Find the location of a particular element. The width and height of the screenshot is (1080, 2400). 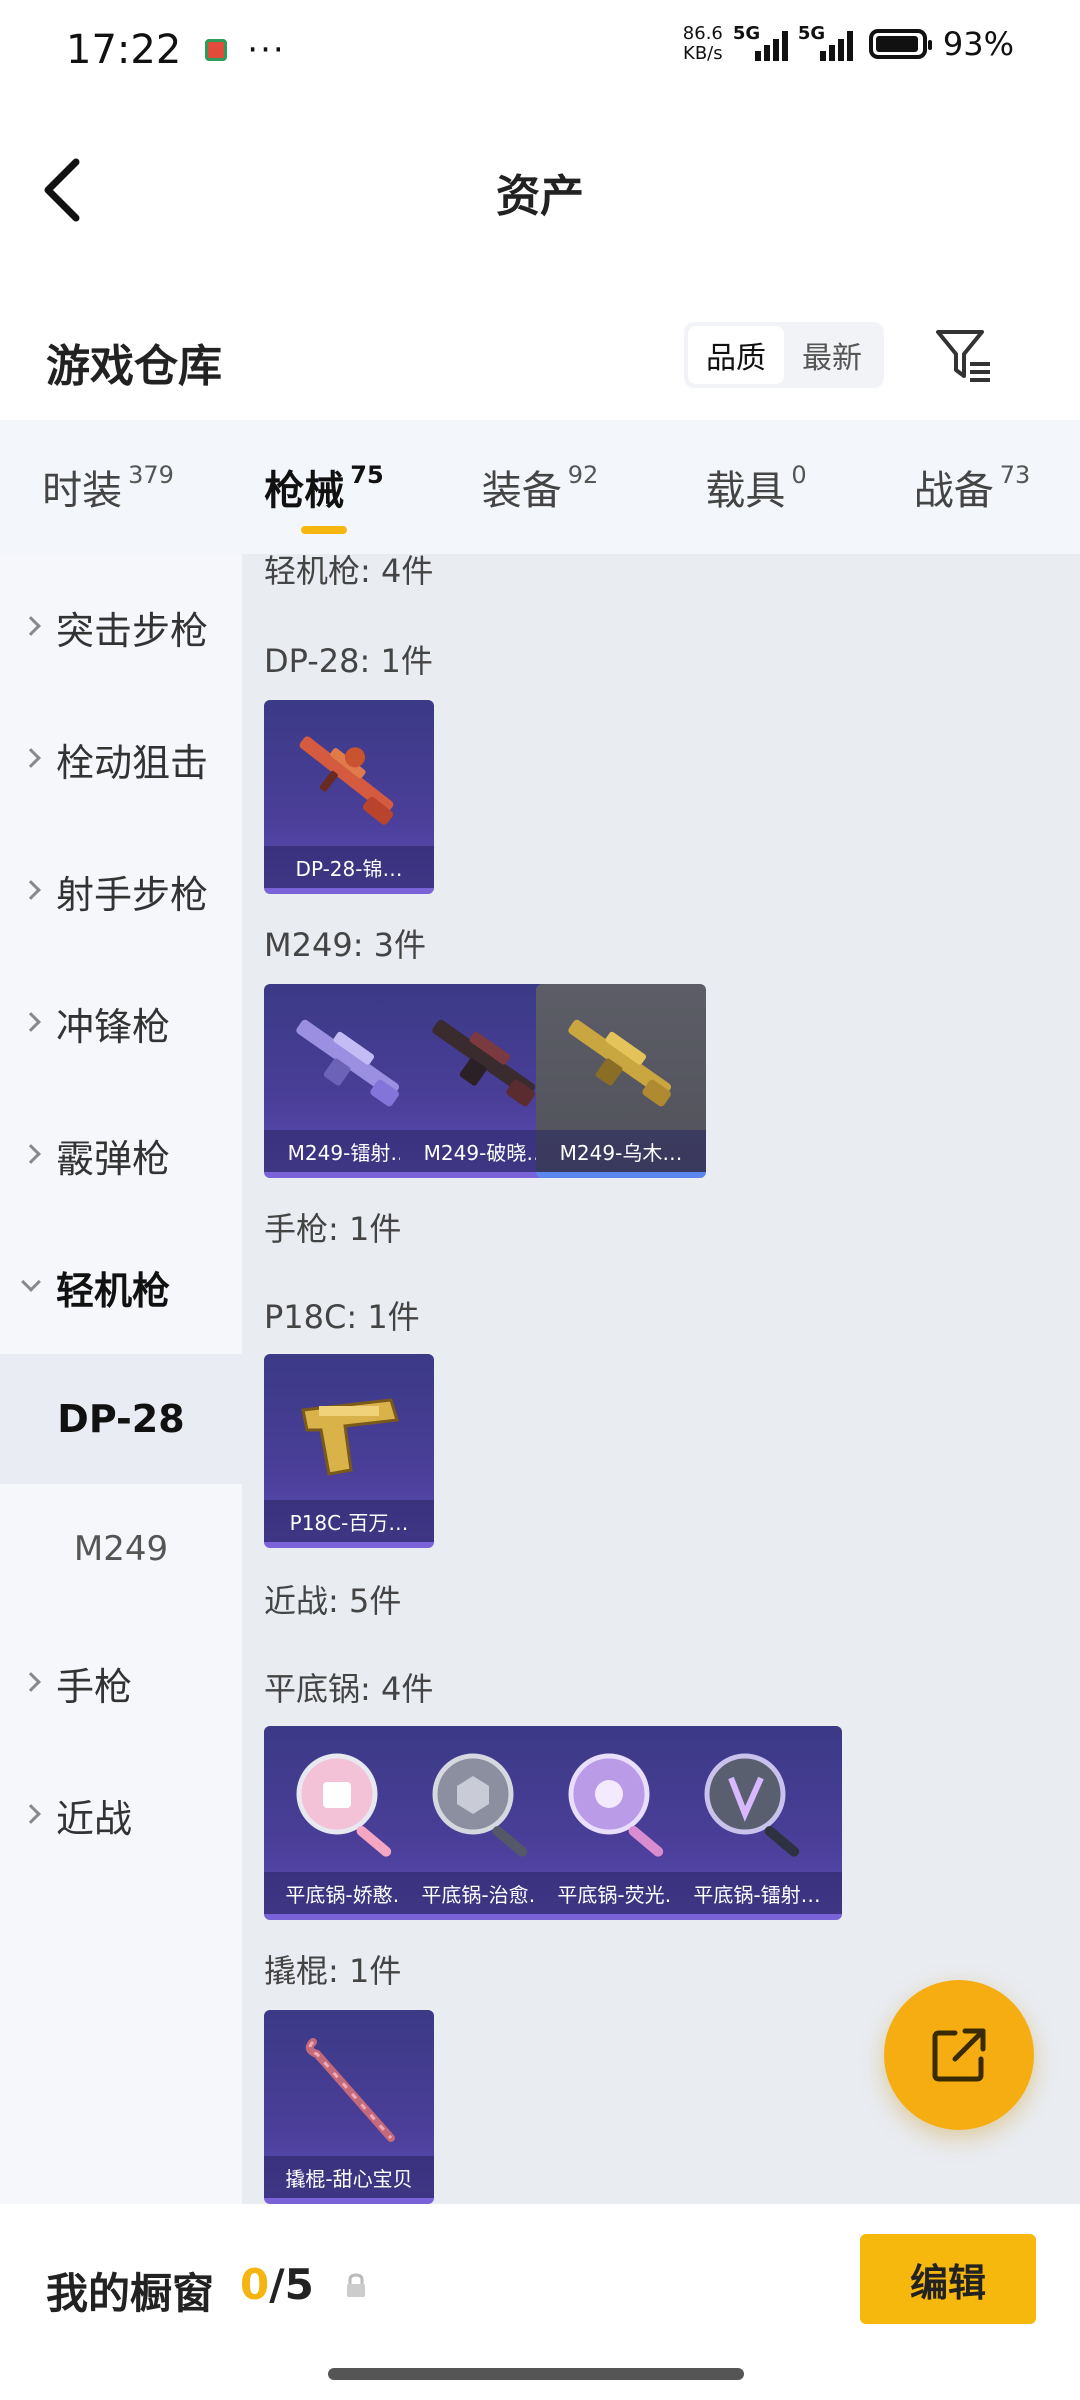

tab-firearms: 枪械 75 is located at coordinates (324, 487).